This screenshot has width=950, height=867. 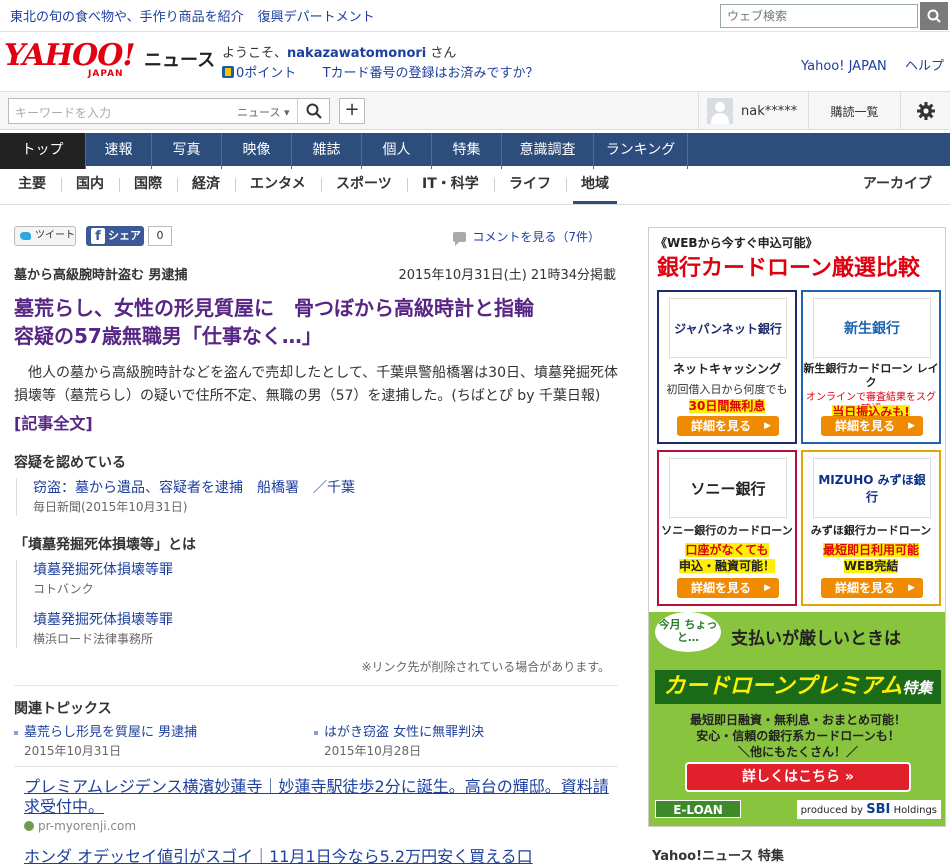 I want to click on related-heading: 容疑を認めている, so click(x=70, y=463).